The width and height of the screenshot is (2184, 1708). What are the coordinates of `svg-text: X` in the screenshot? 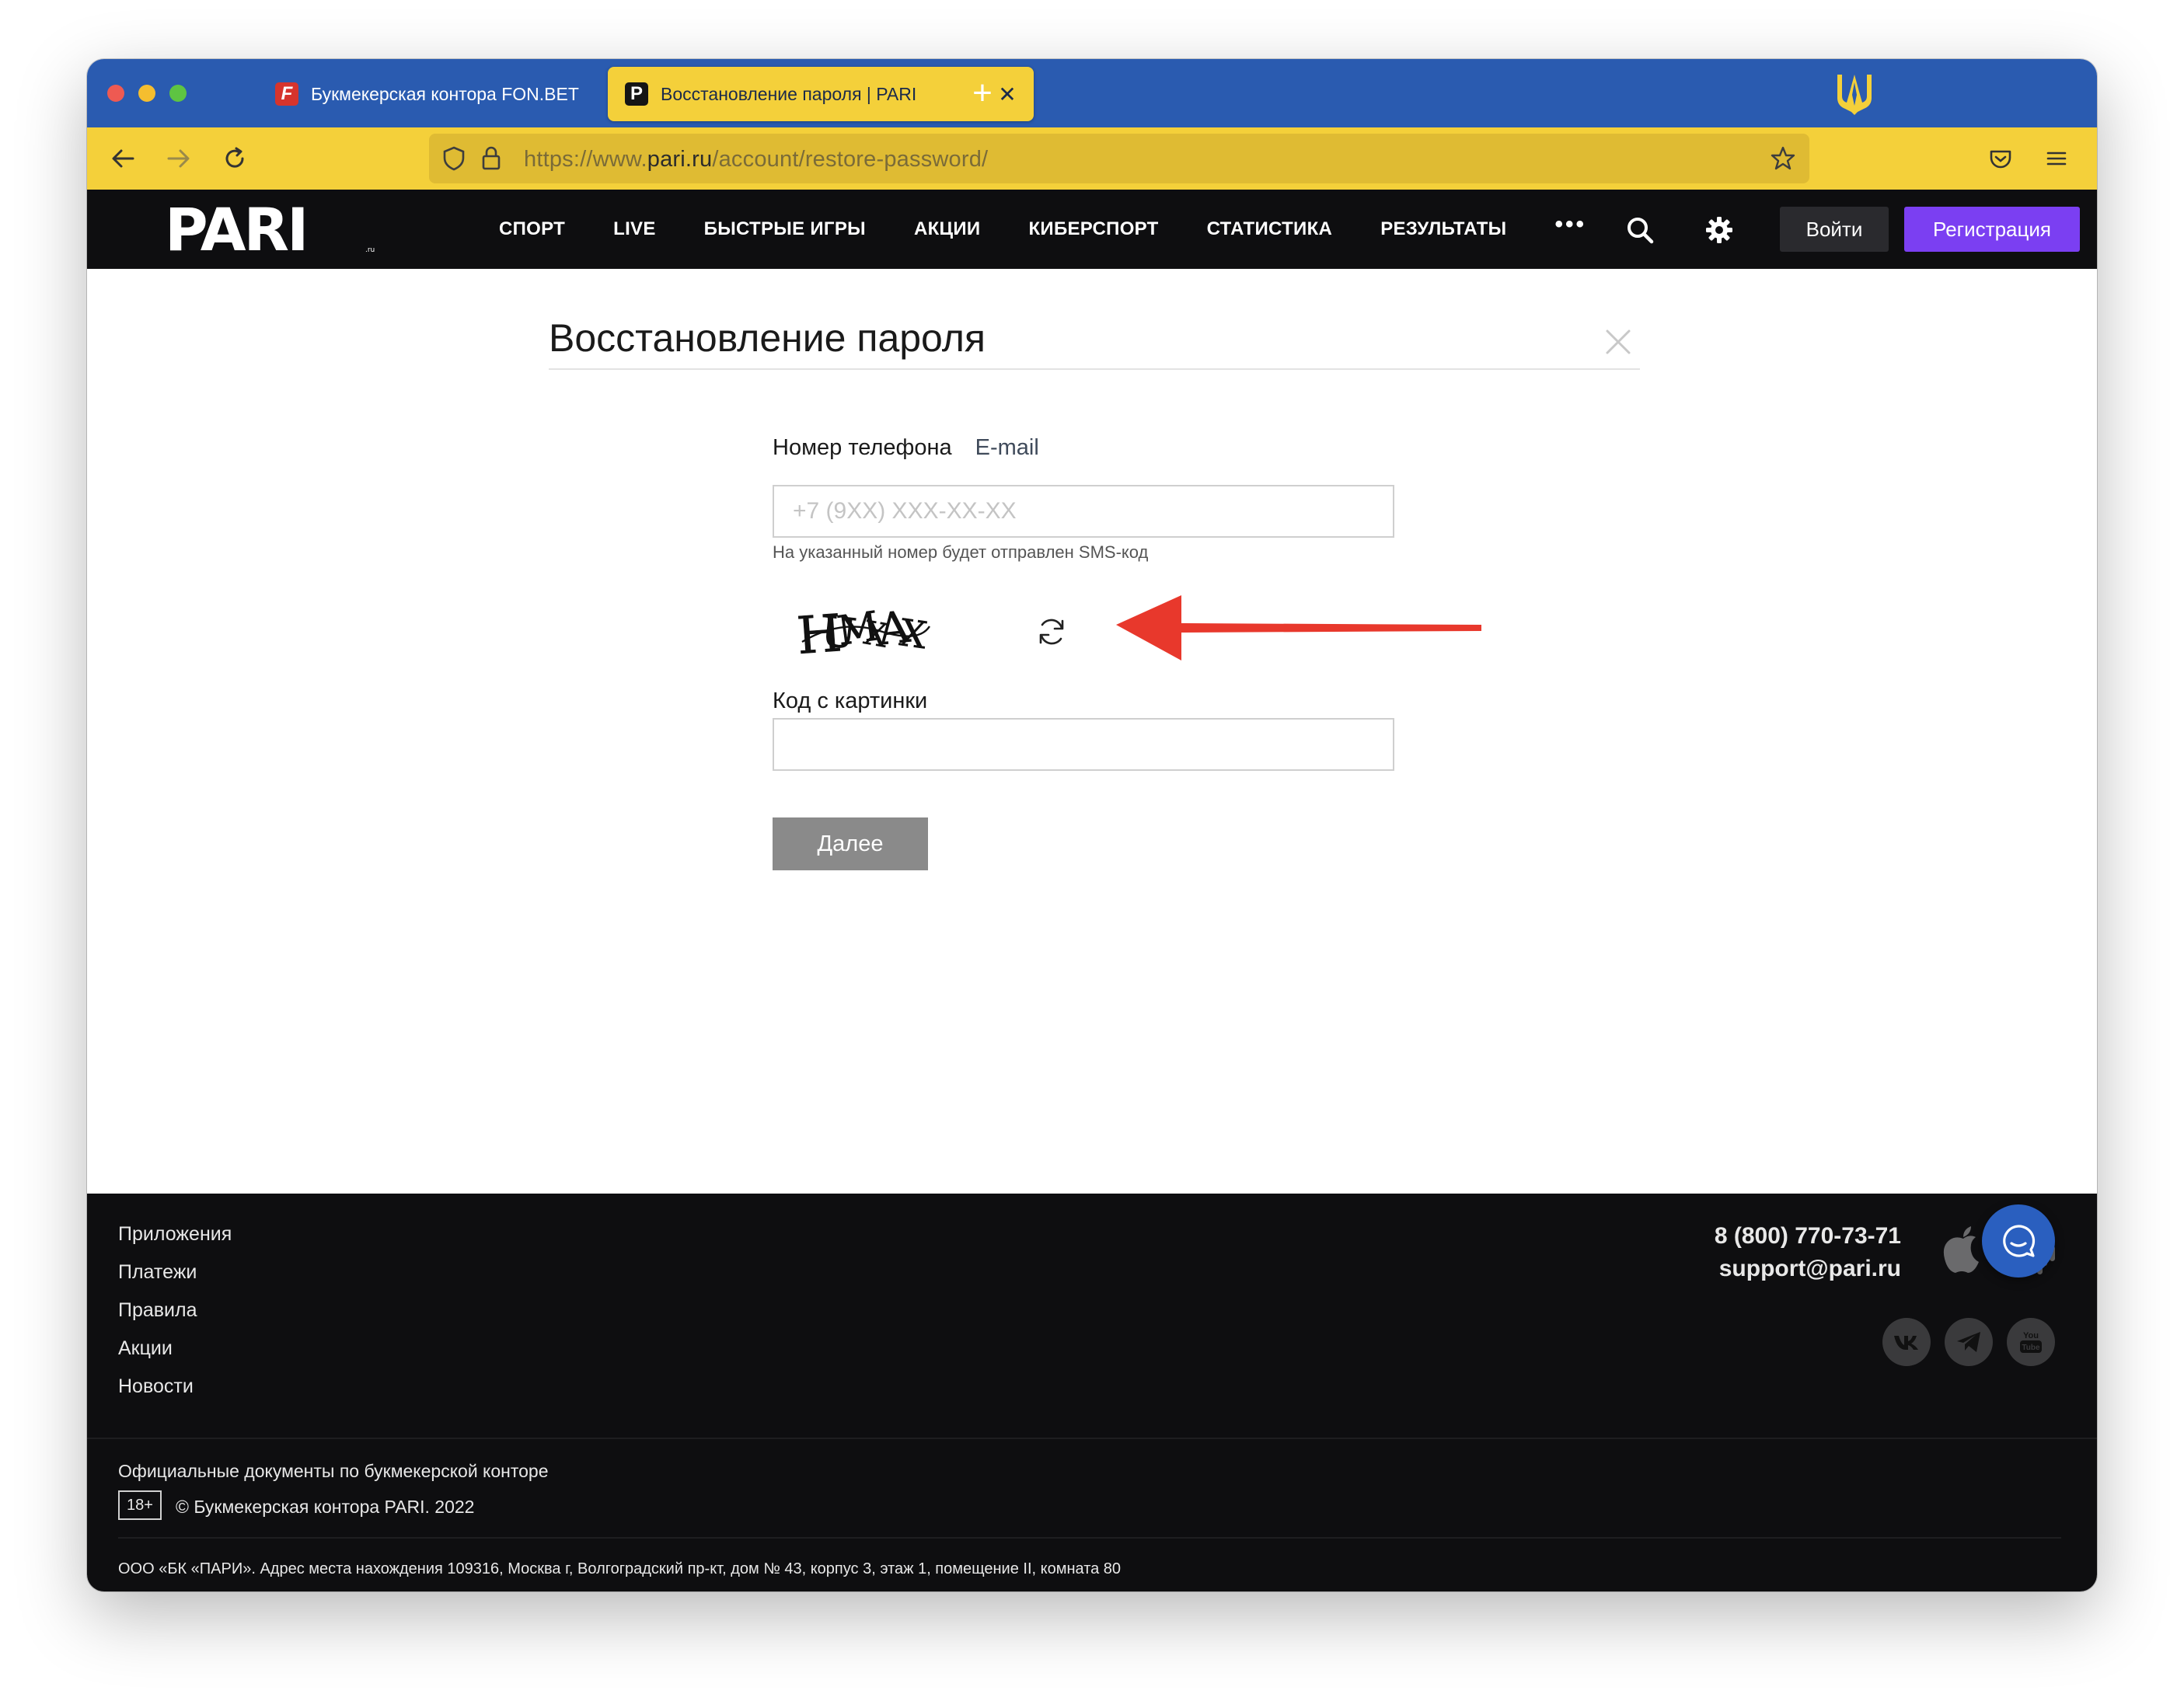 It's located at (914, 634).